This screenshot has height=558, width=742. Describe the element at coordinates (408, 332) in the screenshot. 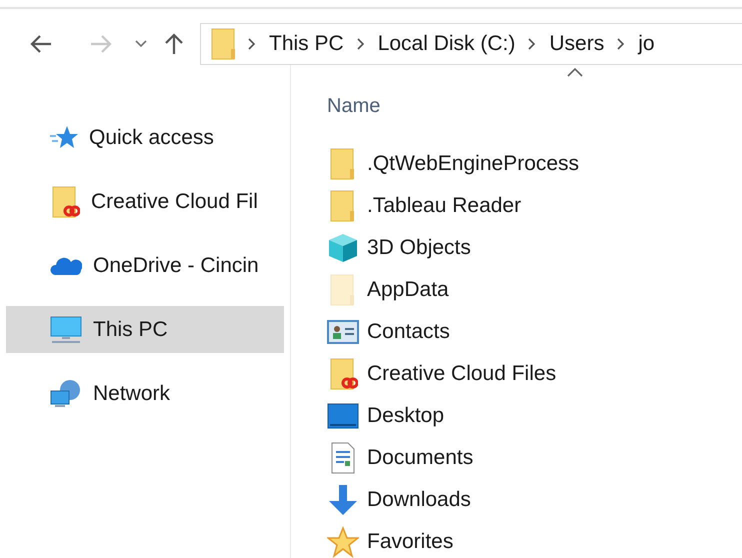

I see `file-name: Contacts` at that location.